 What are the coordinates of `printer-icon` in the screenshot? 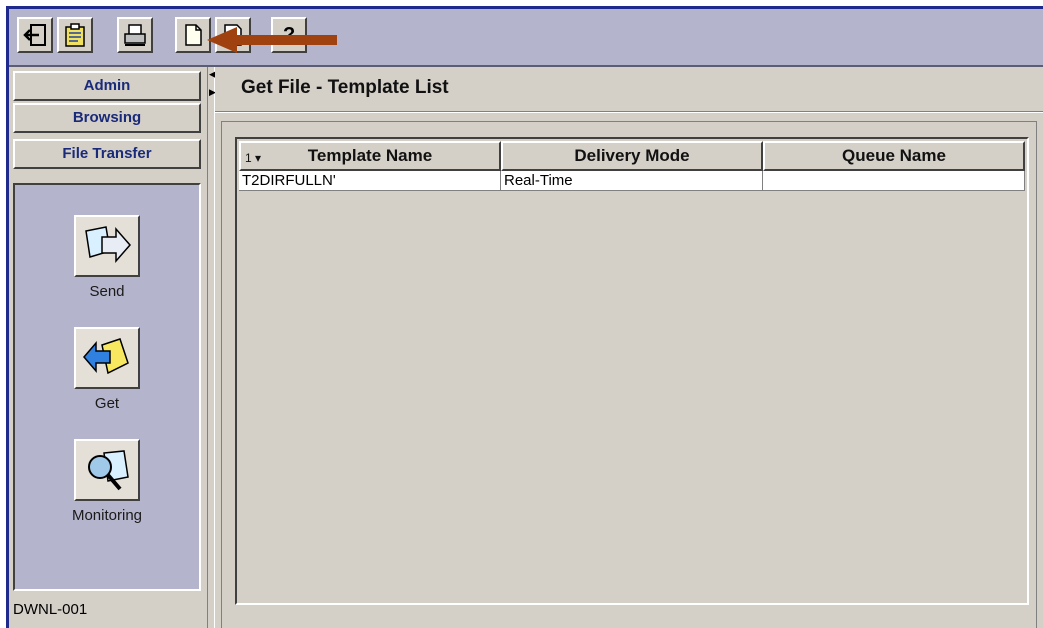 It's located at (135, 35).